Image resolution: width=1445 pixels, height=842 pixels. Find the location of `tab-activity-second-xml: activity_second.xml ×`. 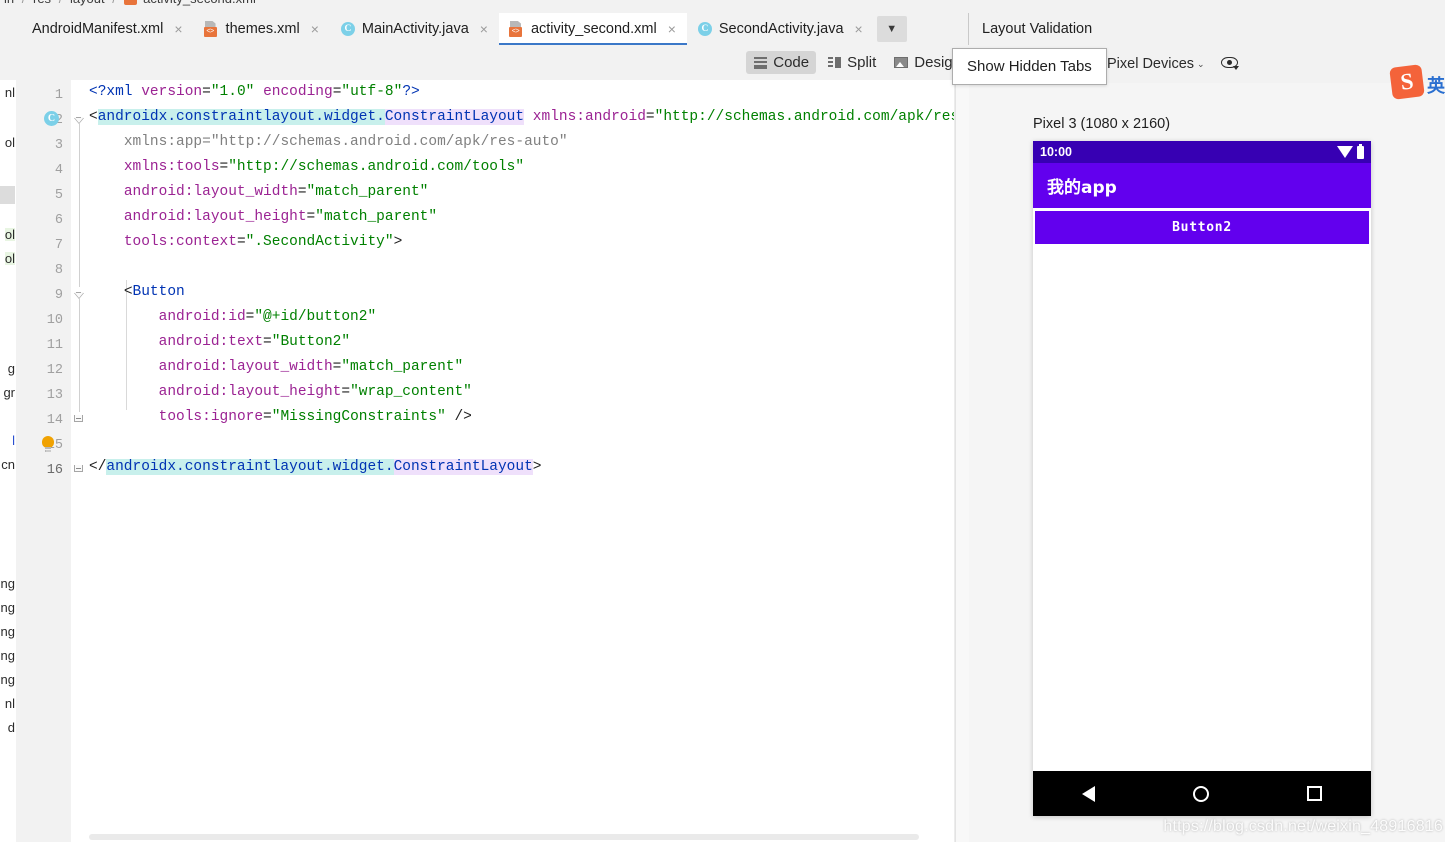

tab-activity-second-xml: activity_second.xml × is located at coordinates (592, 29).